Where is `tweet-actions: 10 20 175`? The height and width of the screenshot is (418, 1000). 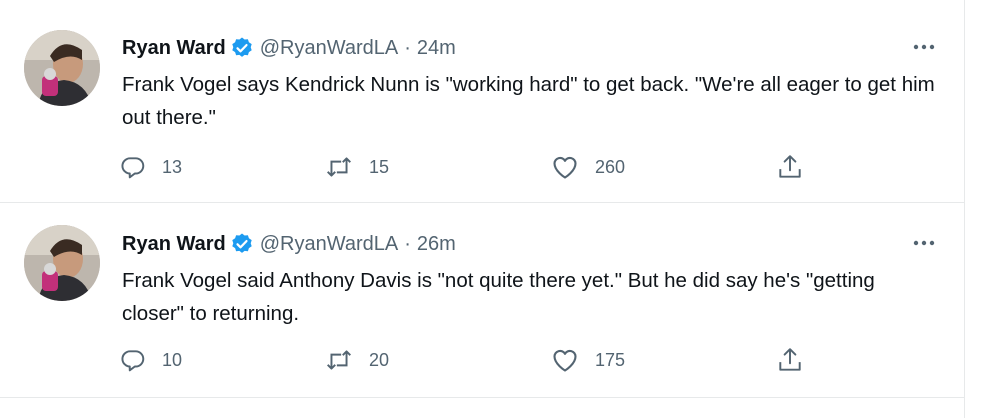 tweet-actions: 10 20 175 is located at coordinates (470, 360).